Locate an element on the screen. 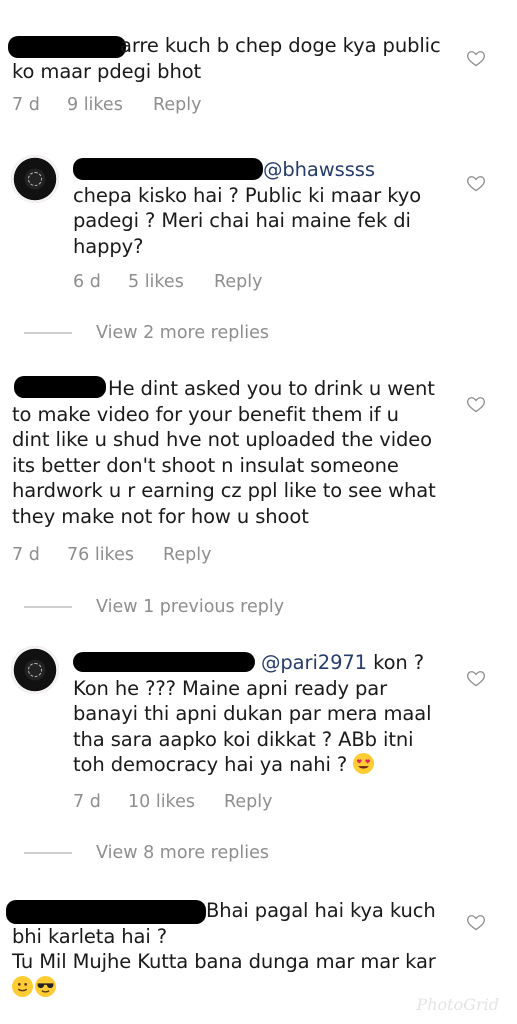  view-more-replies: View 2 more replies is located at coordinates (146, 333).